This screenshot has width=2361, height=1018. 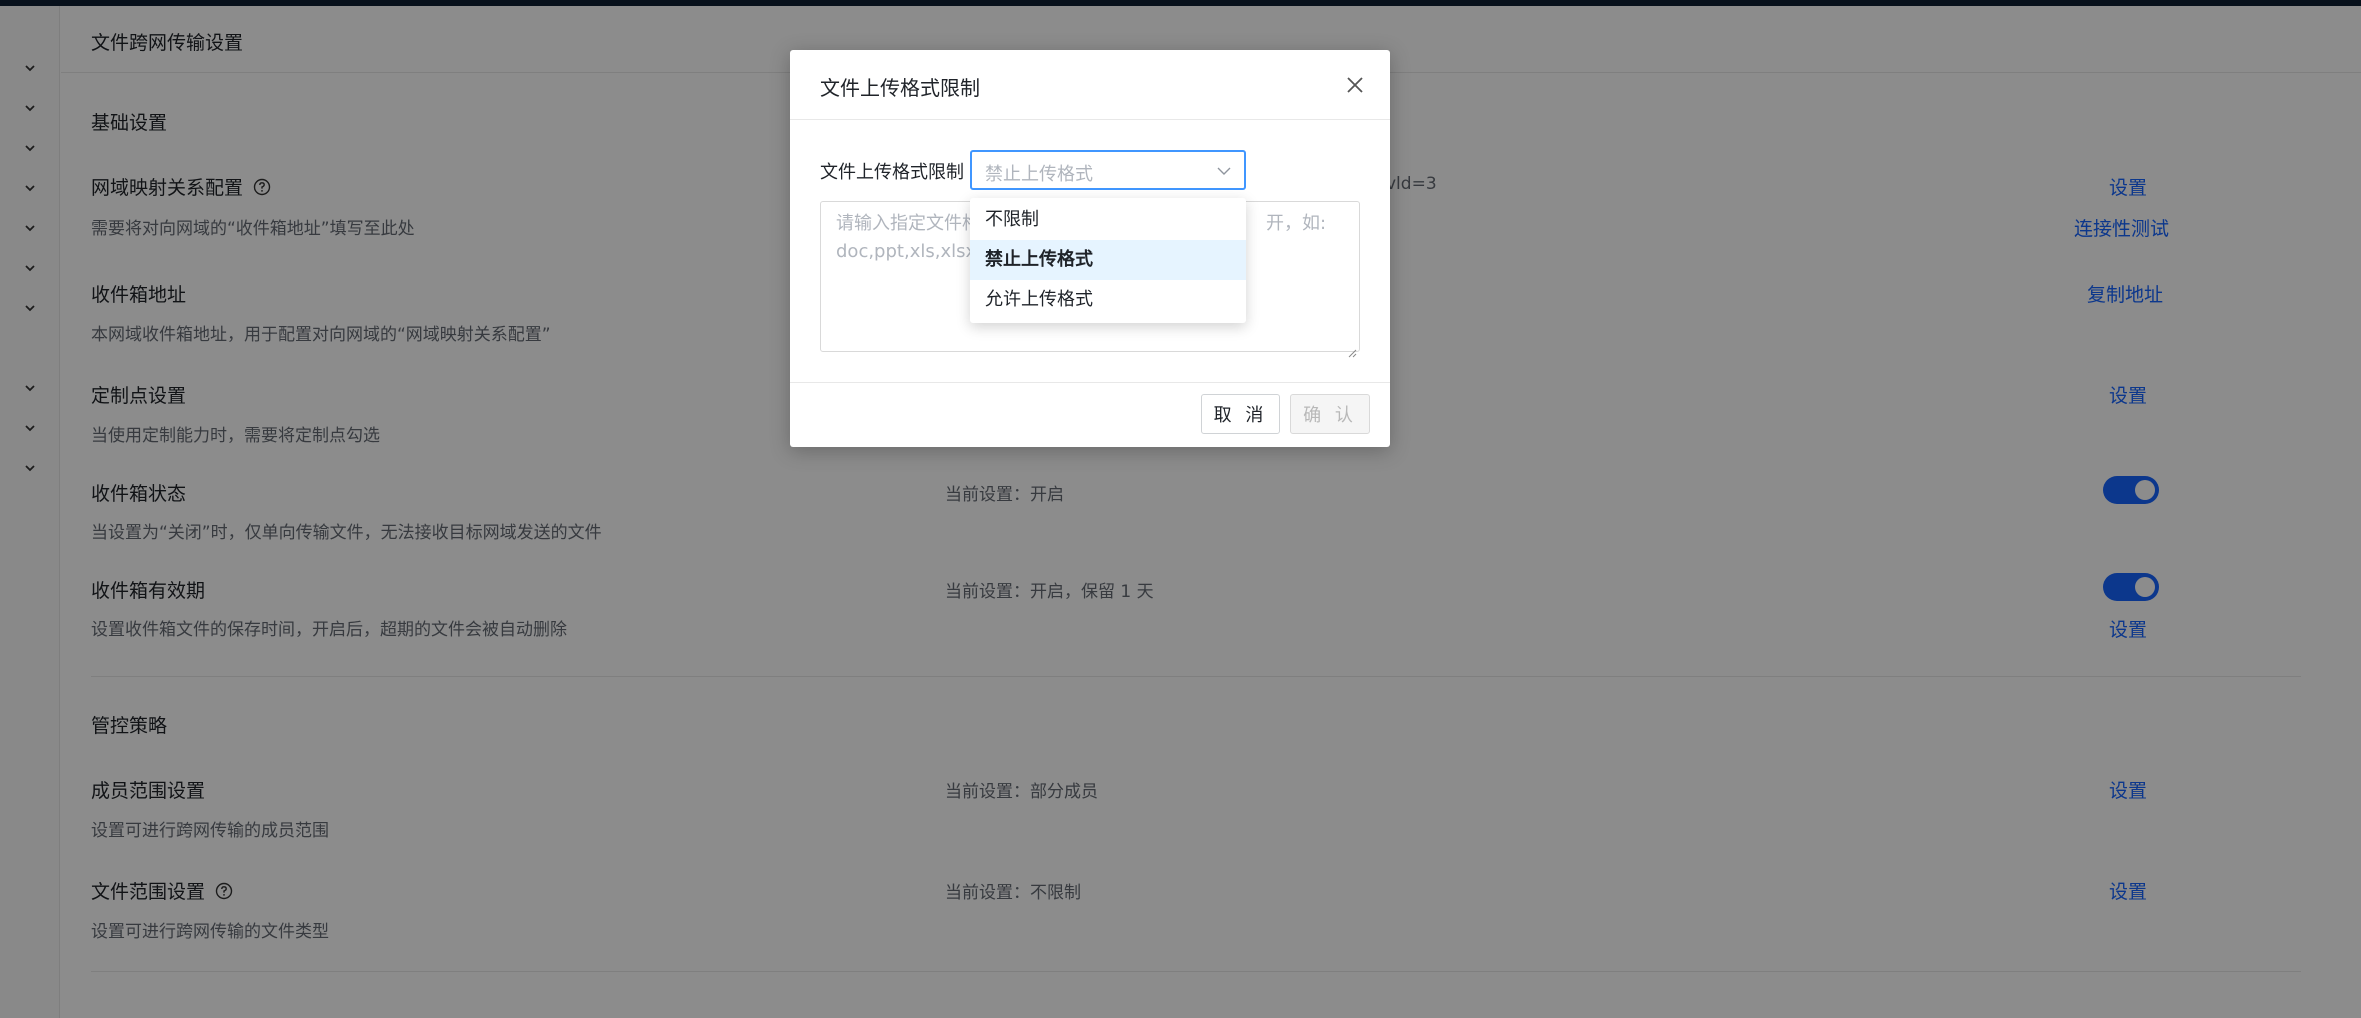 What do you see at coordinates (1108, 220) in the screenshot?
I see `dropdown-option-no-limit: 不限制` at bounding box center [1108, 220].